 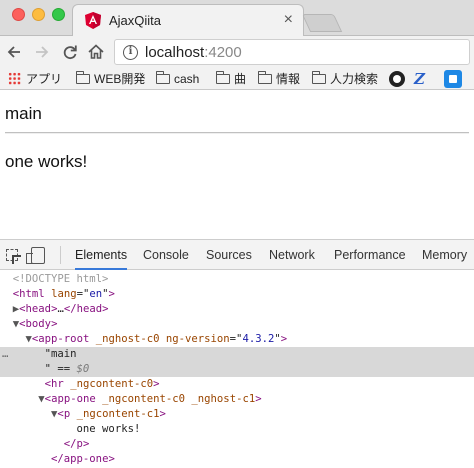 What do you see at coordinates (23, 113) in the screenshot?
I see `page-main-text: main` at bounding box center [23, 113].